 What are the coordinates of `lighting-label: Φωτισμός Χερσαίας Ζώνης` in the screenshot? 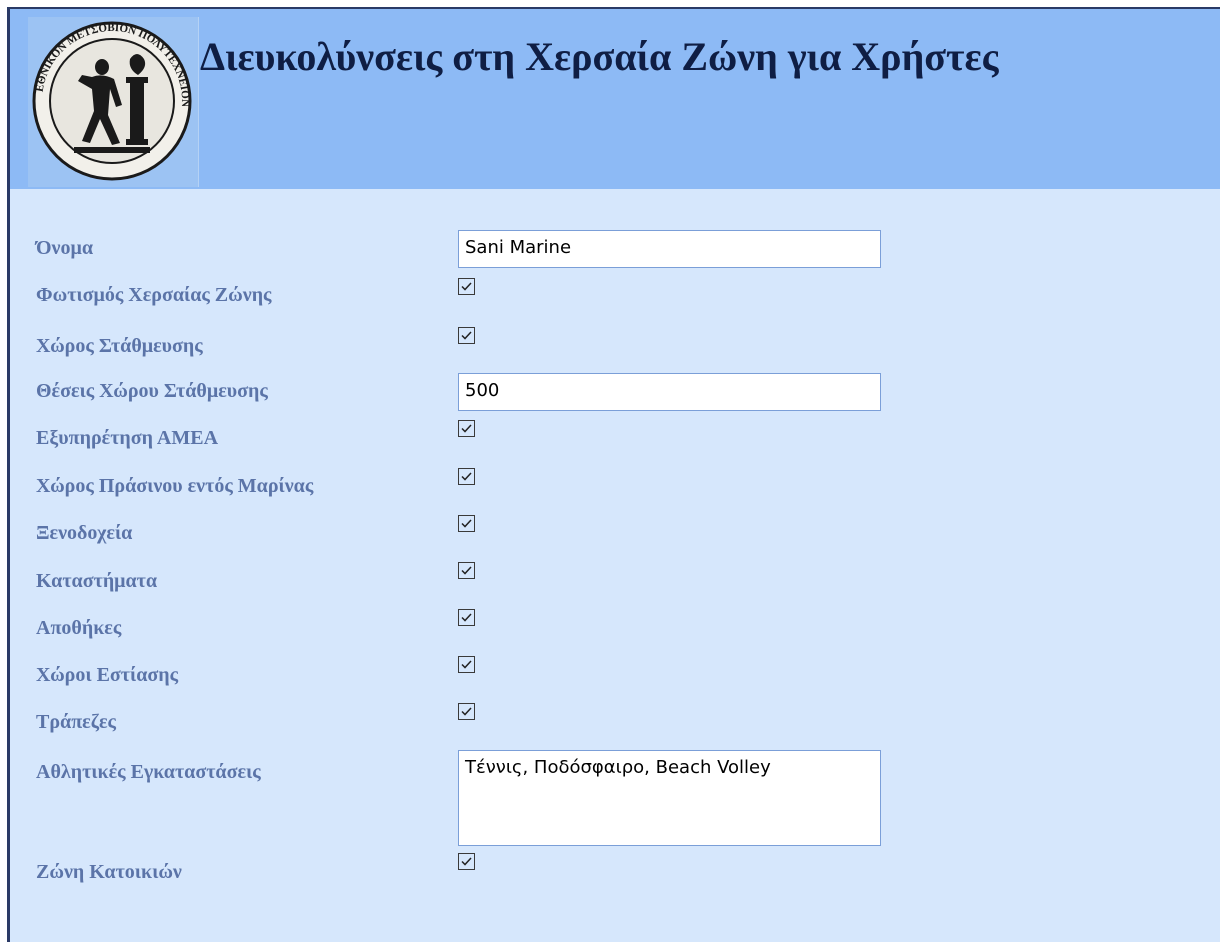 It's located at (154, 295).